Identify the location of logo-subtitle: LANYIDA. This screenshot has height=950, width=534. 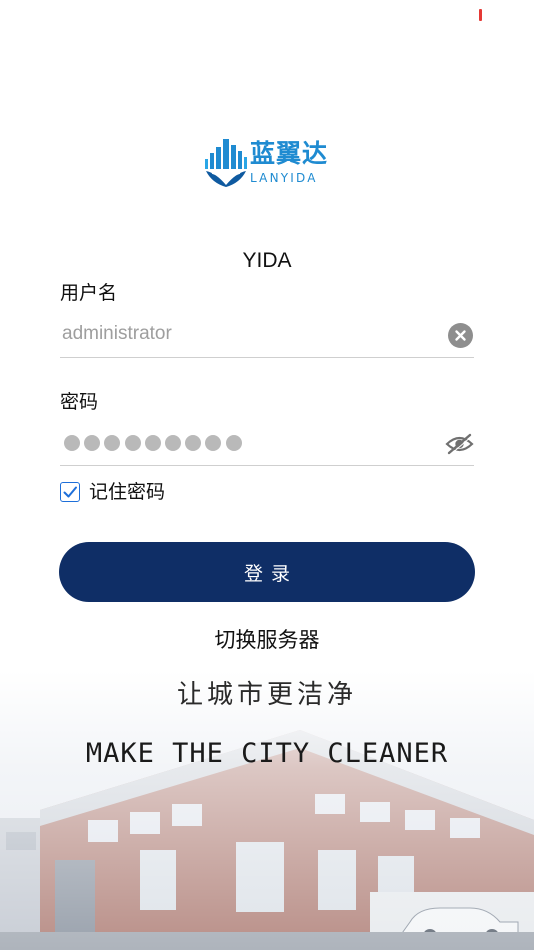
(284, 178).